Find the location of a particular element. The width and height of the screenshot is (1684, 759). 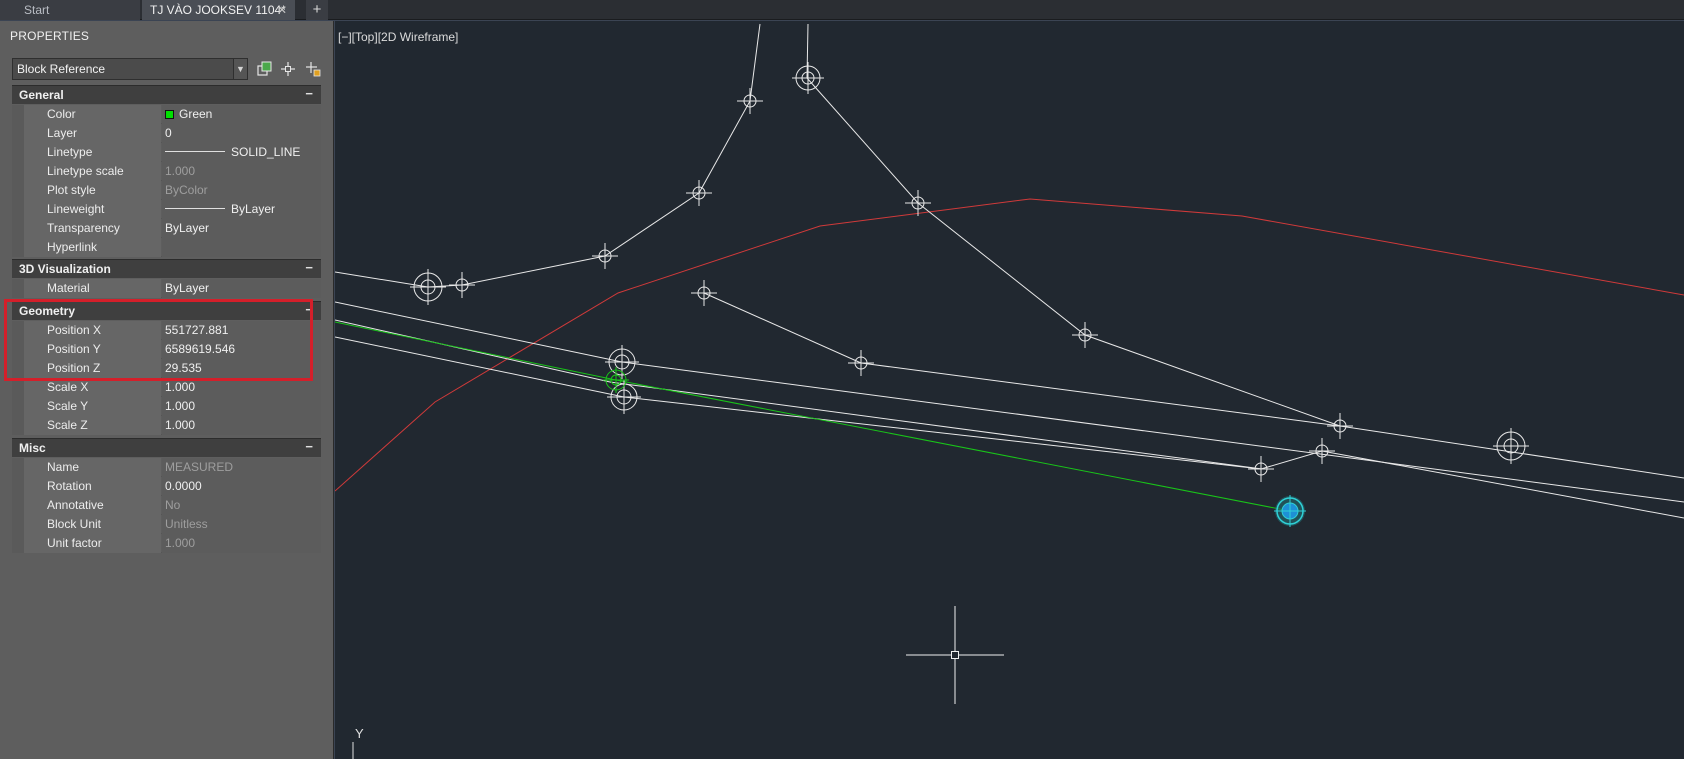

viewport-controls: [−][Top][2D Wireframe] is located at coordinates (398, 37).